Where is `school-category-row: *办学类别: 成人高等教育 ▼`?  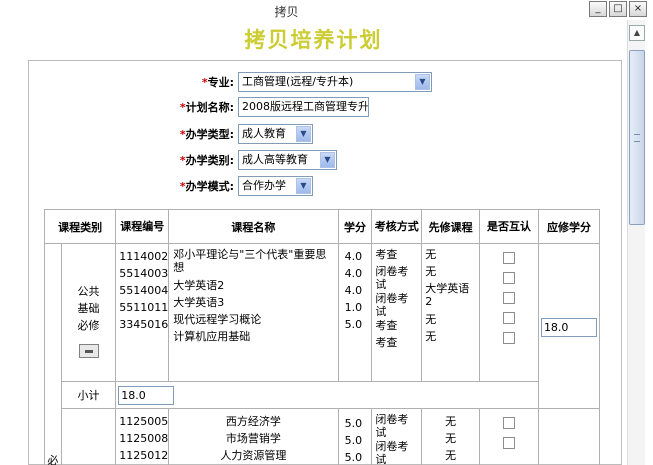 school-category-row: *办学类别: 成人高等教育 ▼ is located at coordinates (238, 160).